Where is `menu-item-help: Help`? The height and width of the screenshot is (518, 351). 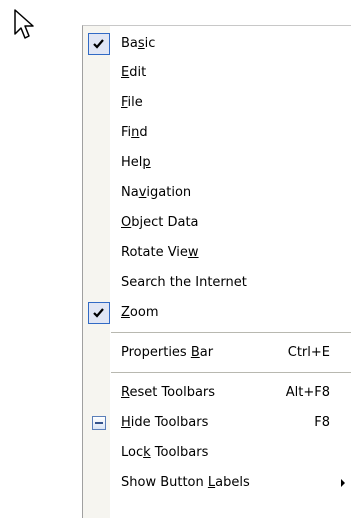 menu-item-help: Help is located at coordinates (217, 163).